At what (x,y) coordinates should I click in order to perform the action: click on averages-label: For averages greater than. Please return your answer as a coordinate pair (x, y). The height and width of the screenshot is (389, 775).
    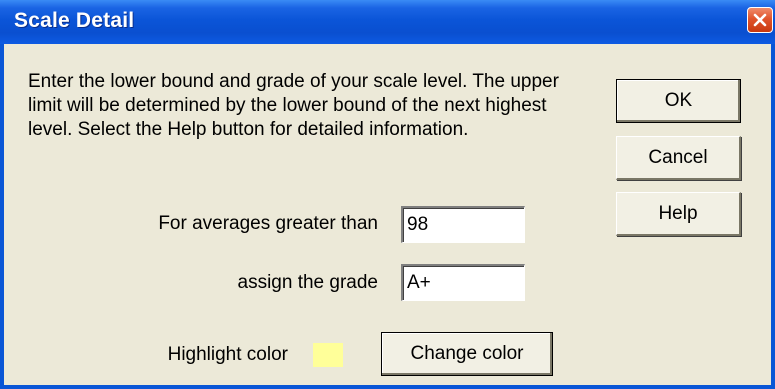
    Looking at the image, I should click on (268, 223).